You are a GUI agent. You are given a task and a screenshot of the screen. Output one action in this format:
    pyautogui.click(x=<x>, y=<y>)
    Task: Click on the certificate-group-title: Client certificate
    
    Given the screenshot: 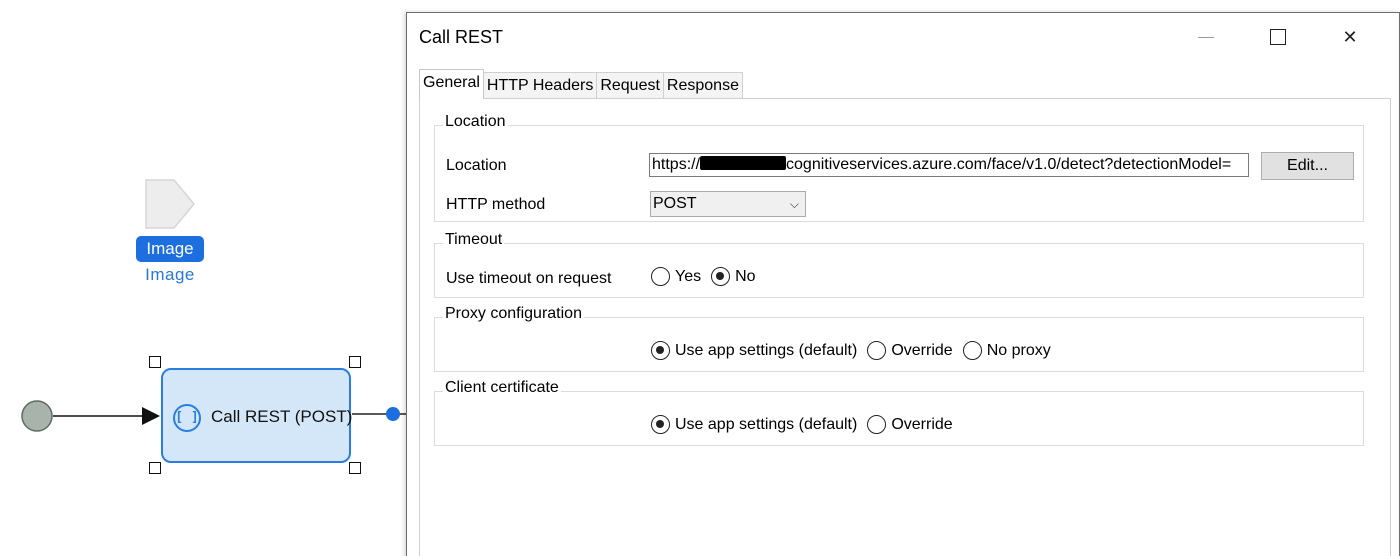 What is the action you would take?
    pyautogui.click(x=502, y=388)
    